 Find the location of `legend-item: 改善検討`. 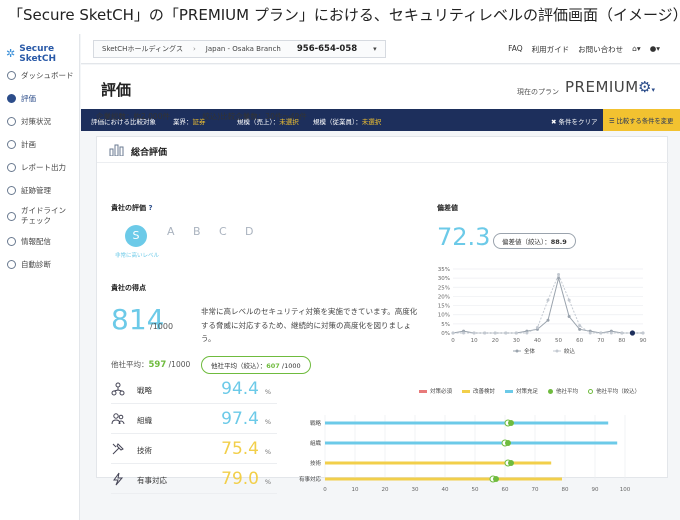

legend-item: 改善検討 is located at coordinates (478, 391).